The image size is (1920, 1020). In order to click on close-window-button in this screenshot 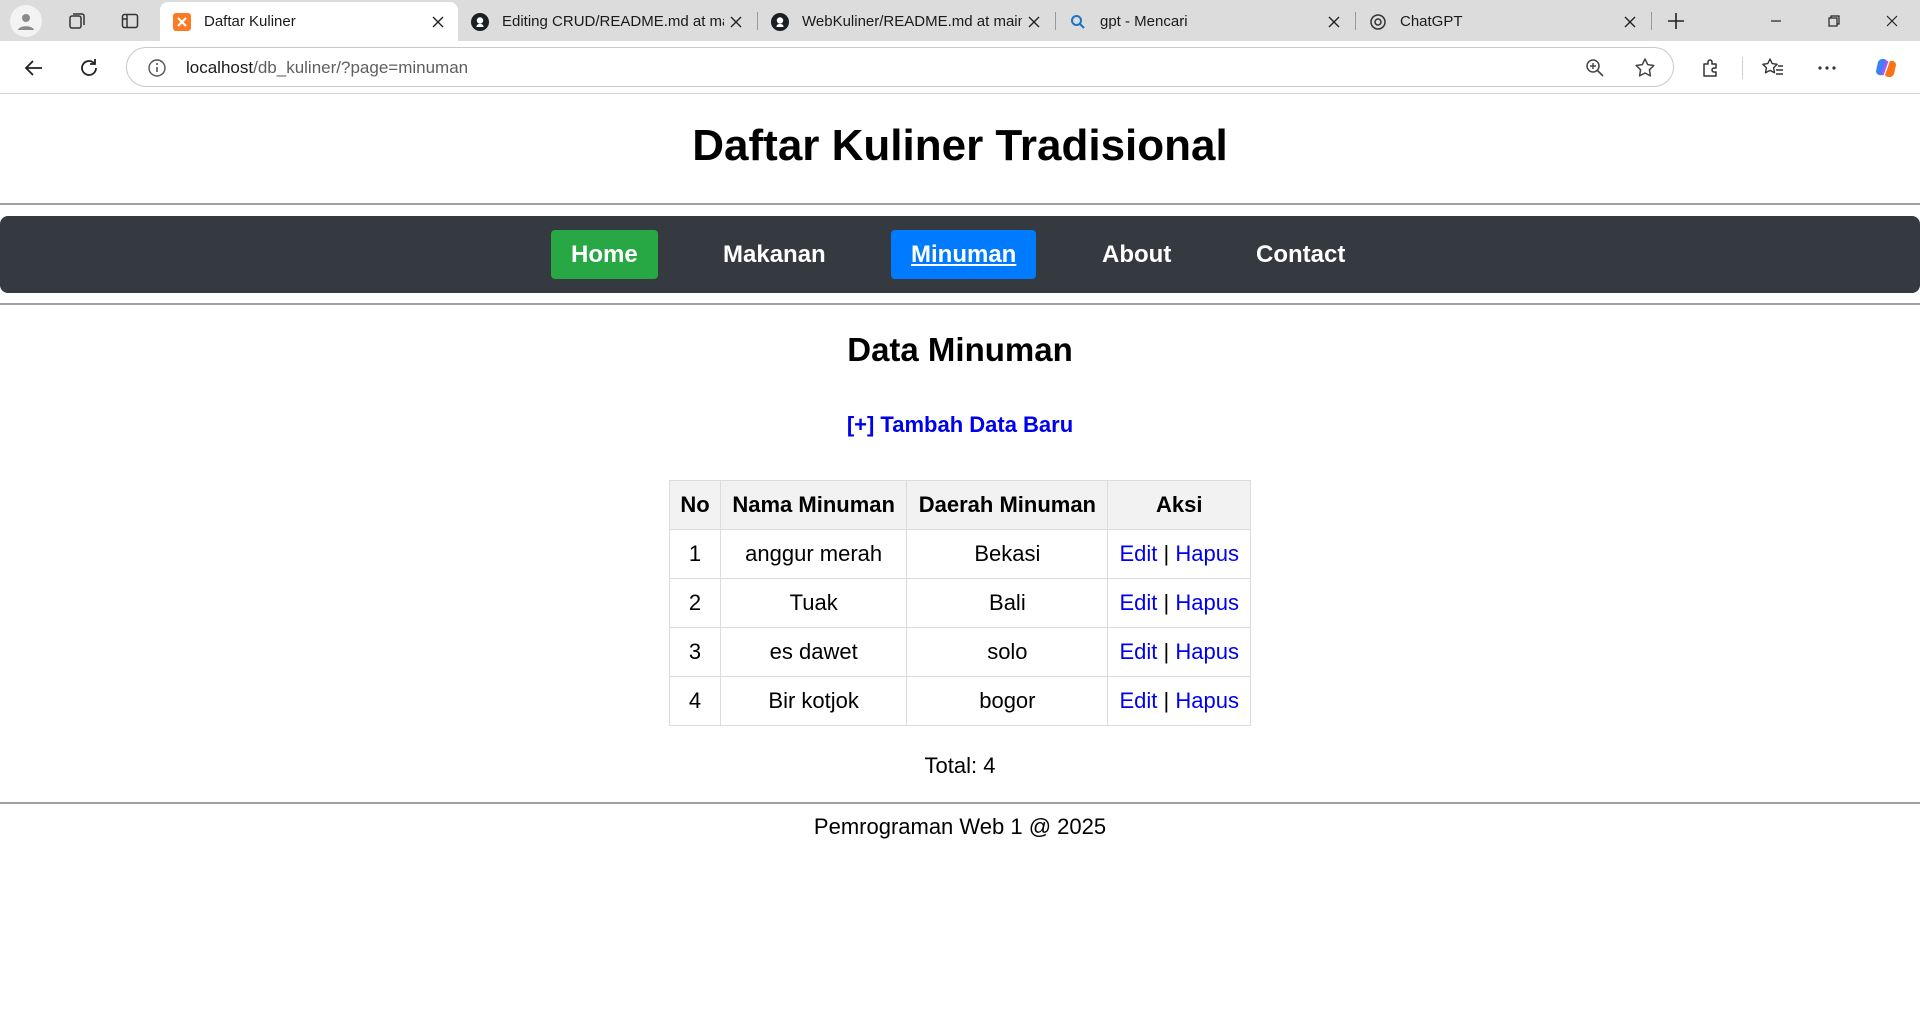, I will do `click(1892, 20)`.